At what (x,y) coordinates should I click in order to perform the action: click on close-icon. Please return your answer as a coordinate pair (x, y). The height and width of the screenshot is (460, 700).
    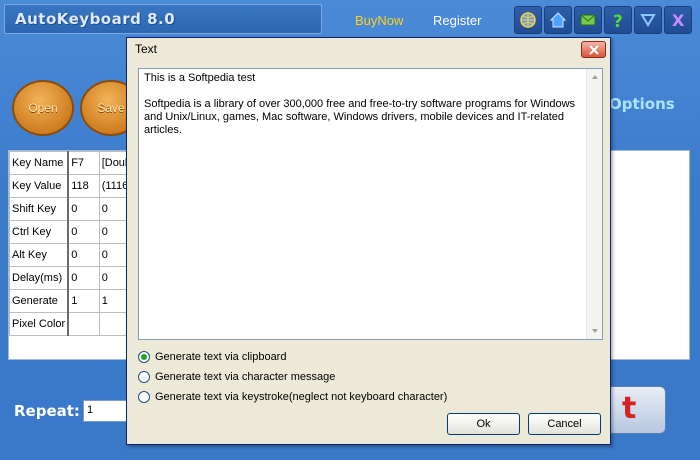
    Looking at the image, I should click on (593, 49).